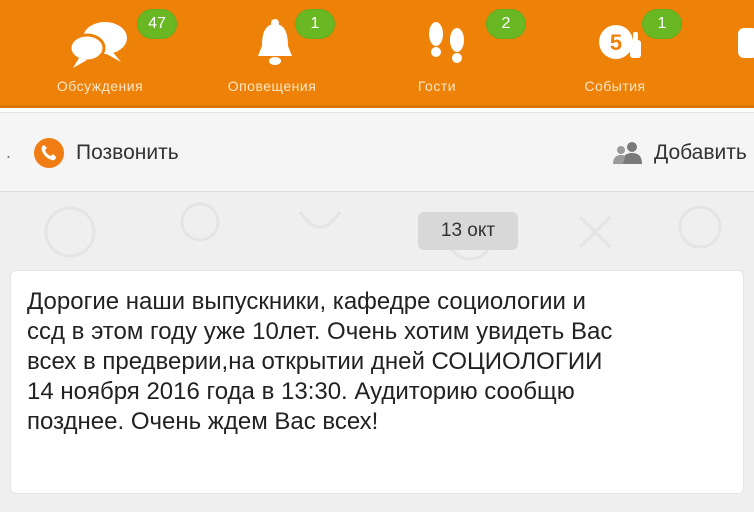 This screenshot has height=512, width=754. What do you see at coordinates (272, 86) in the screenshot?
I see `nav-label: Оповещения` at bounding box center [272, 86].